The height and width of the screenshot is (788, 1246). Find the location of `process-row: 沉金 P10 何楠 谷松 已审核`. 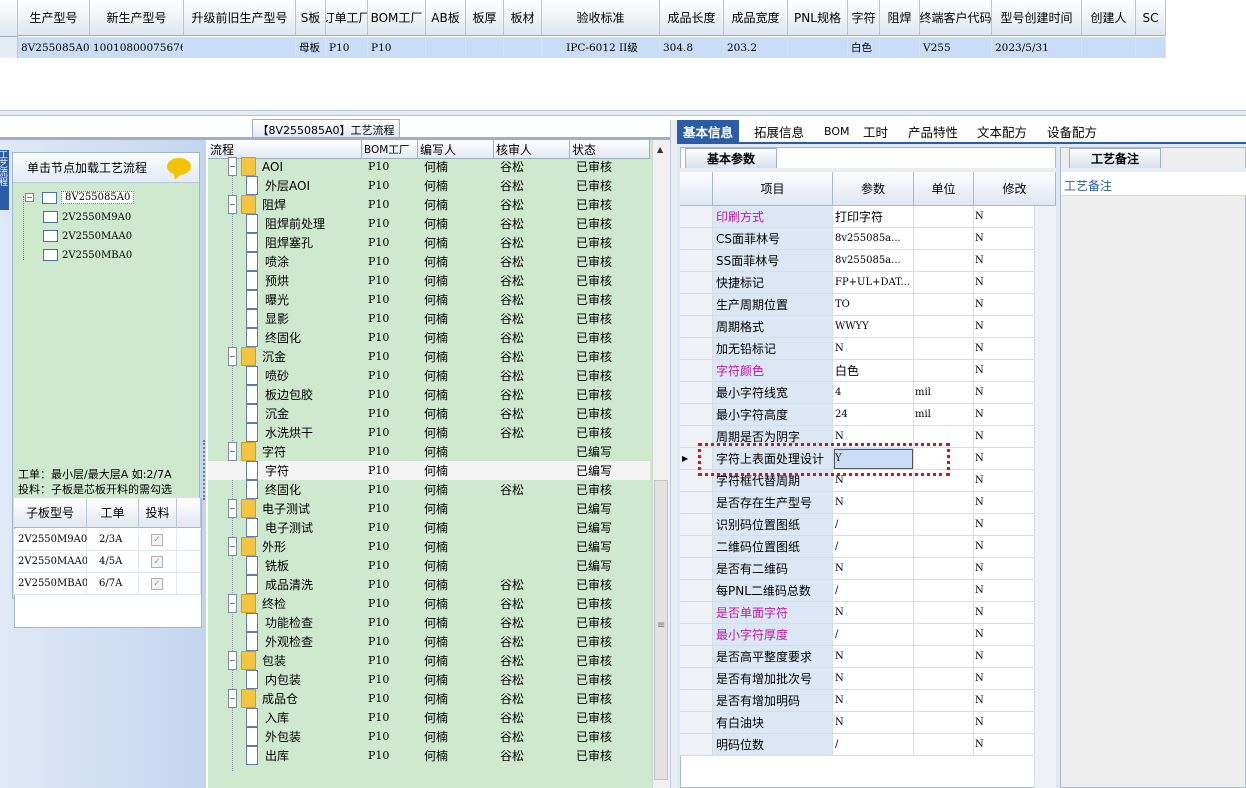

process-row: 沉金 P10 何楠 谷松 已审核 is located at coordinates (429, 413).